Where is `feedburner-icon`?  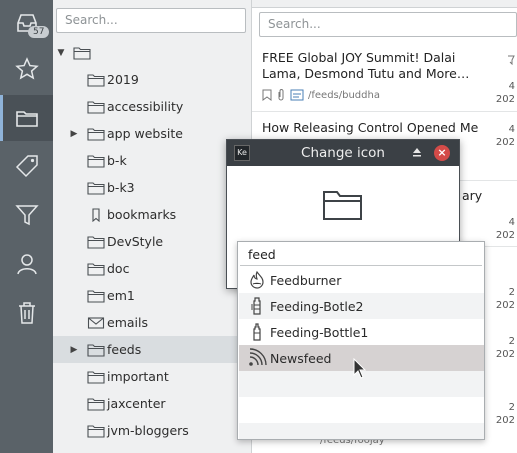
feedburner-icon is located at coordinates (257, 279).